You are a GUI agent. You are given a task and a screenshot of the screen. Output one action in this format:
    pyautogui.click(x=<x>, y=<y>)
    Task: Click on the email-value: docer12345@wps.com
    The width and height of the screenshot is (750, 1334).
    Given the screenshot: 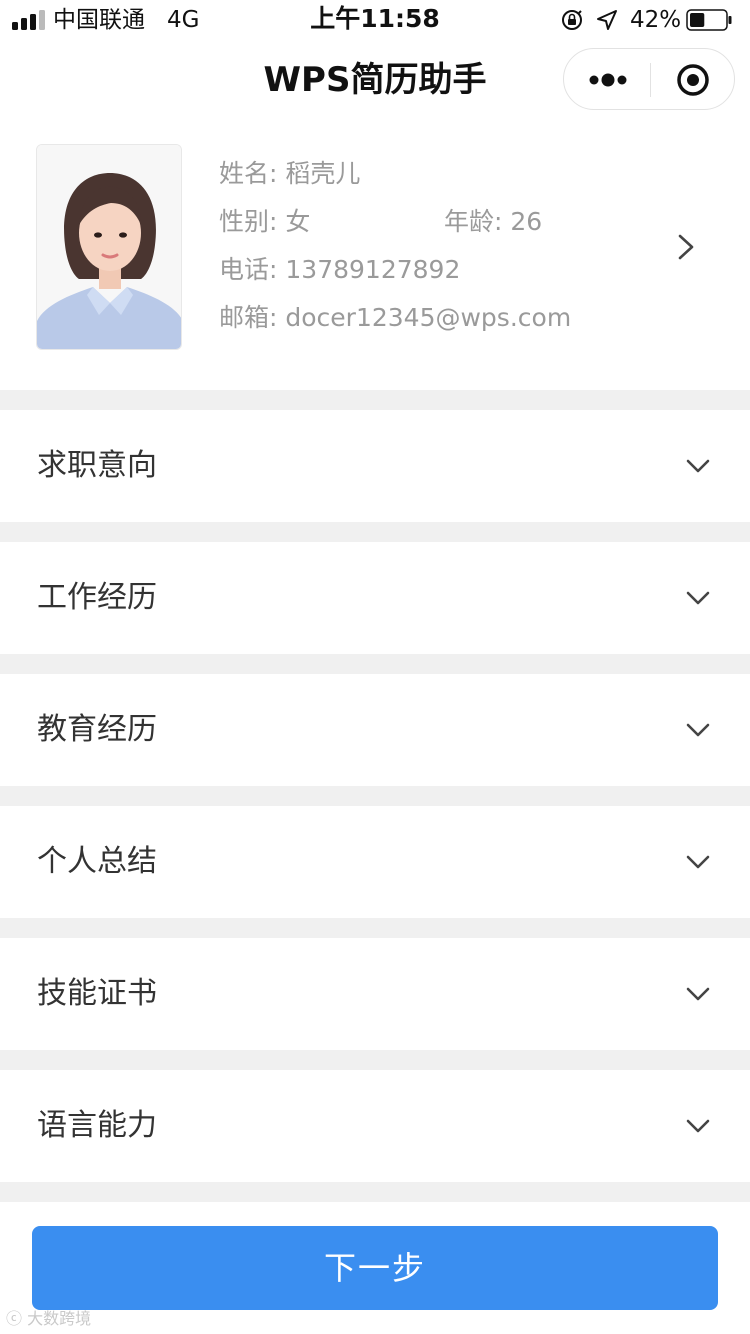 What is the action you would take?
    pyautogui.click(x=428, y=317)
    